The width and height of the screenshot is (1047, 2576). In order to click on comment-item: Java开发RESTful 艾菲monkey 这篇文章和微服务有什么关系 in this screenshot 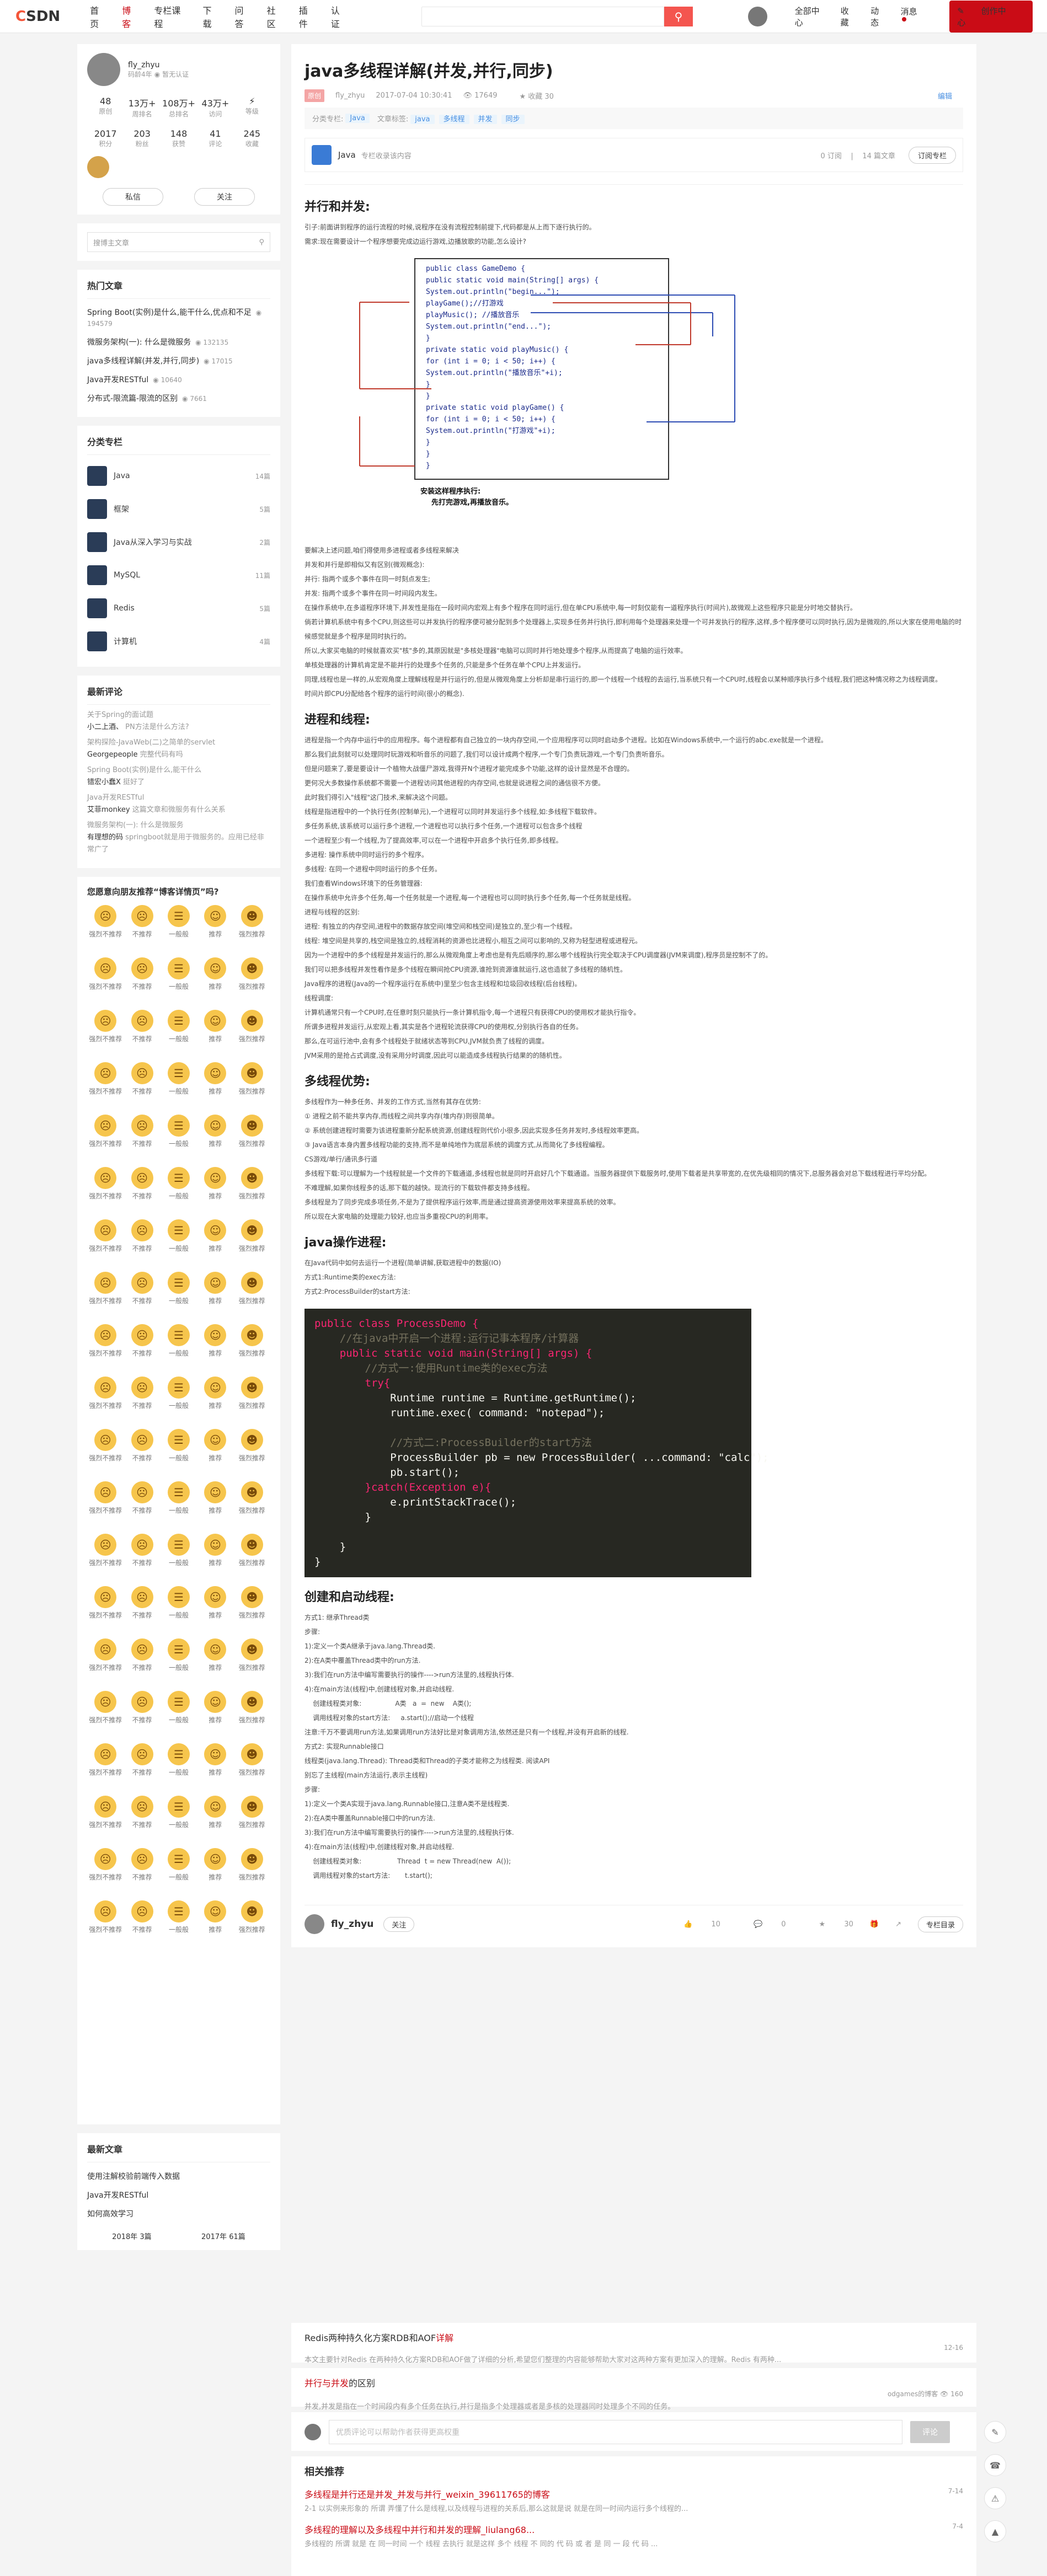, I will do `click(179, 804)`.